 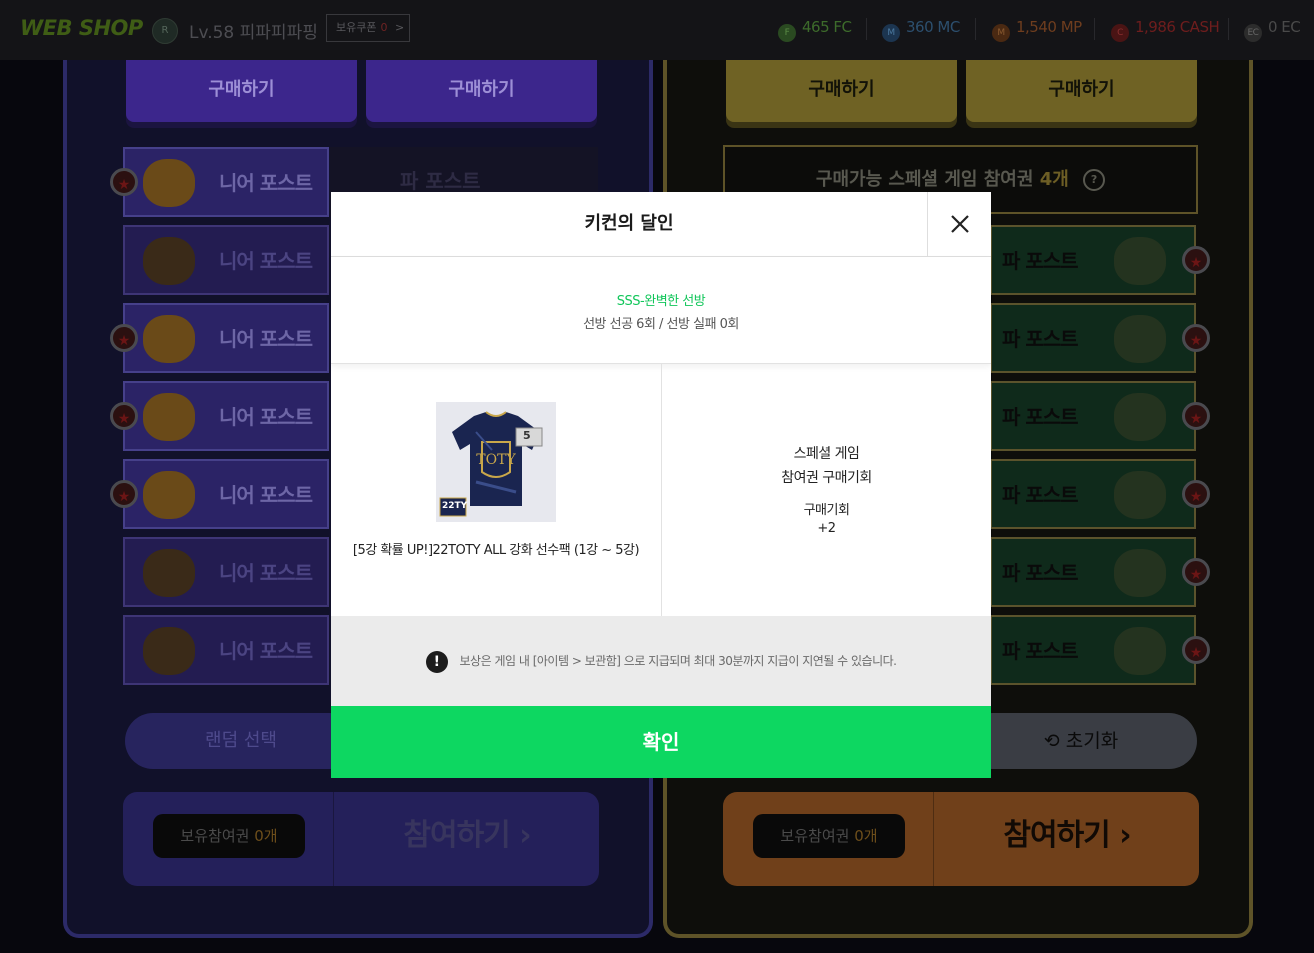 I want to click on buy-button-4: 구매하기, so click(x=1081, y=91).